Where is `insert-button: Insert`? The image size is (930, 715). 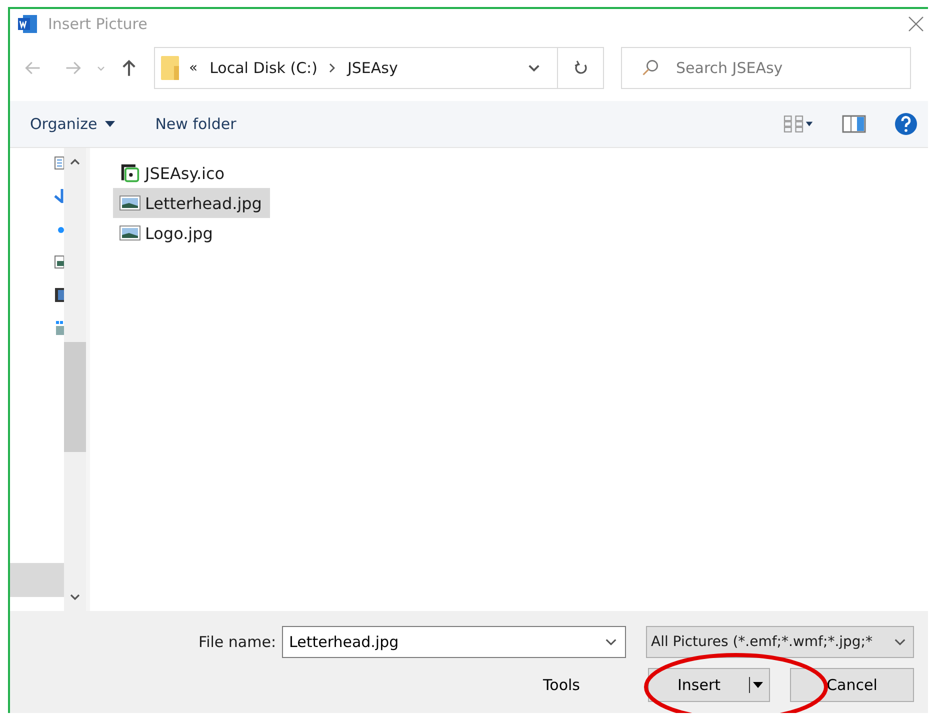 insert-button: Insert is located at coordinates (699, 685).